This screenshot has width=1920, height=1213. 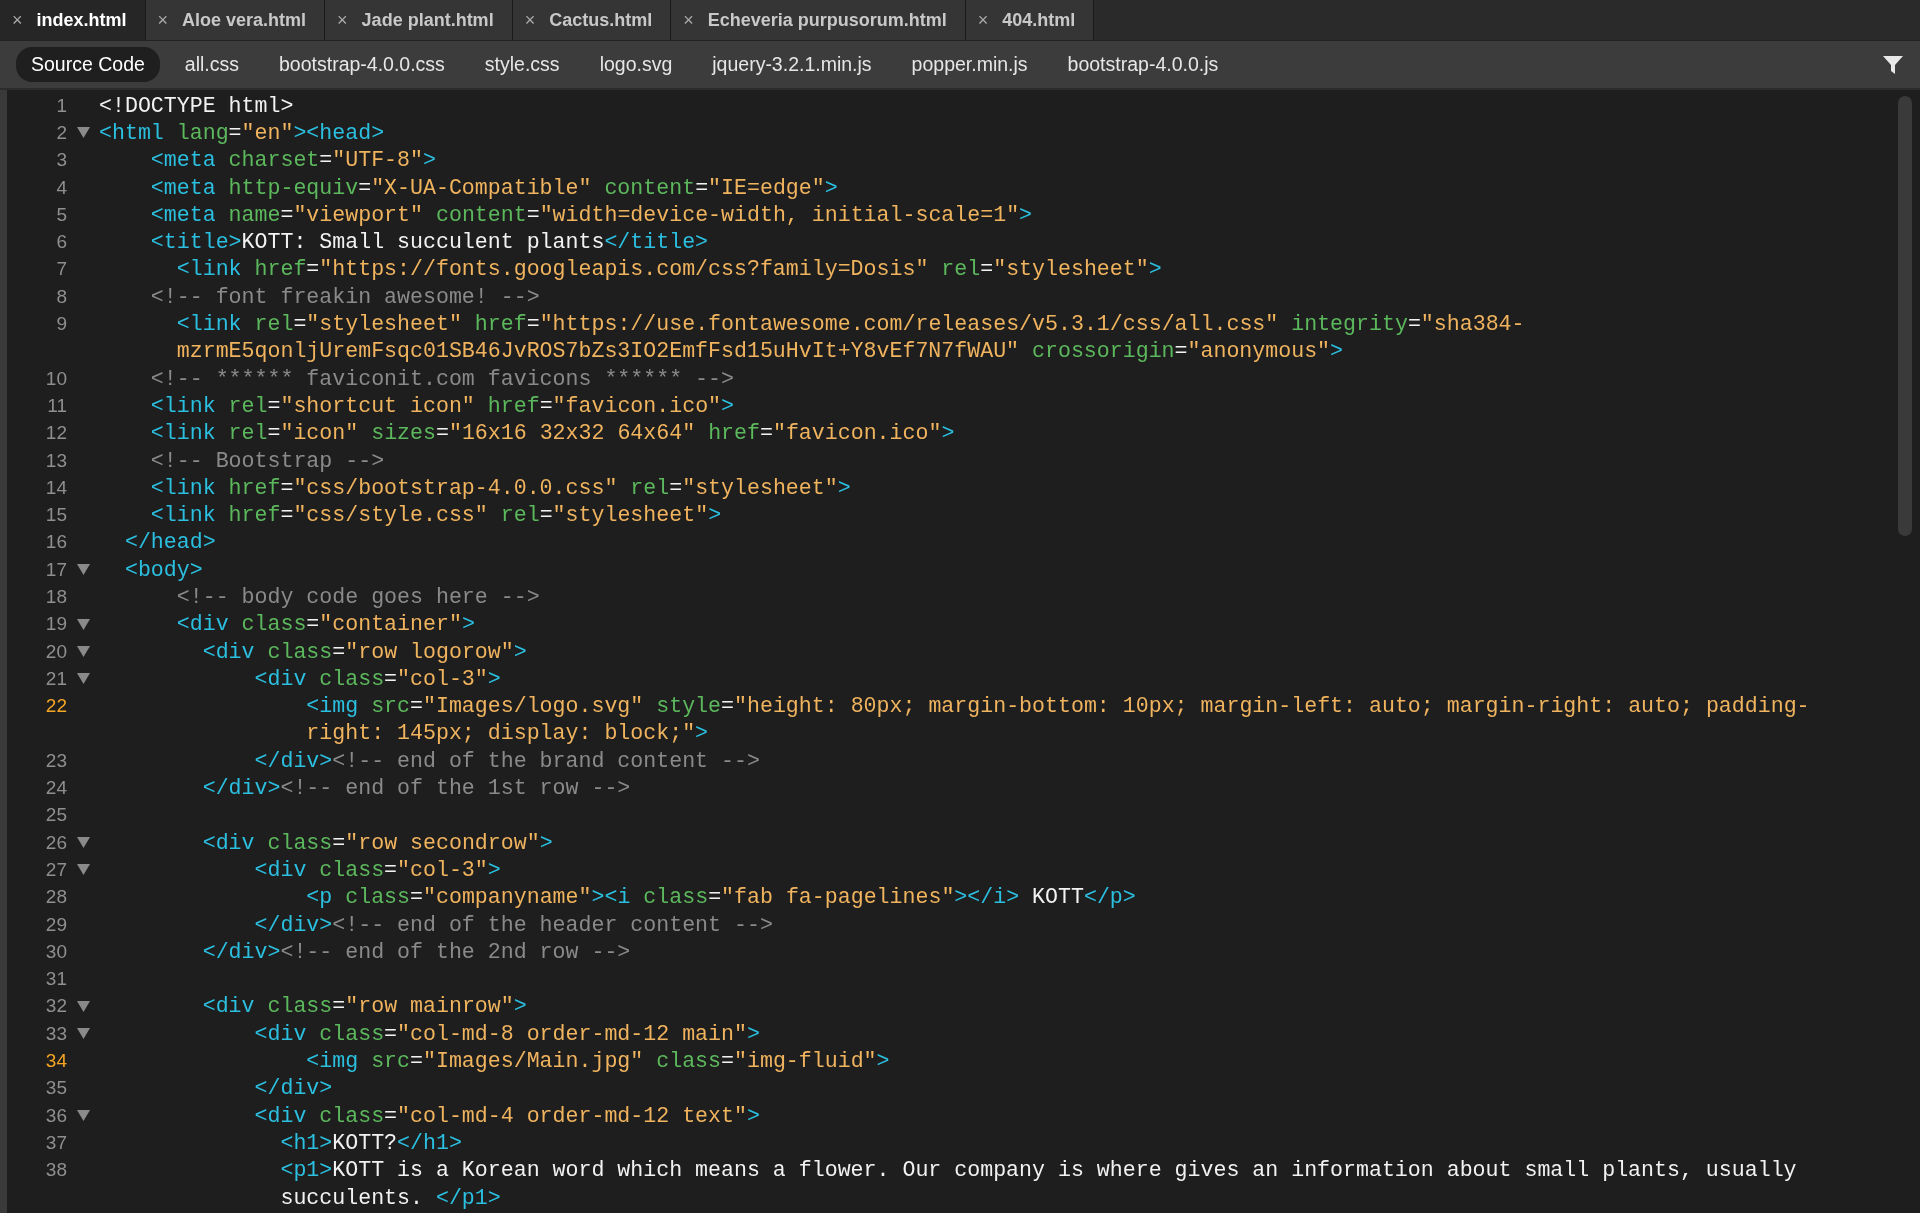 What do you see at coordinates (597, 1061) in the screenshot?
I see `code-line: <img src="Images/Main.jpg" class="img-fluid">` at bounding box center [597, 1061].